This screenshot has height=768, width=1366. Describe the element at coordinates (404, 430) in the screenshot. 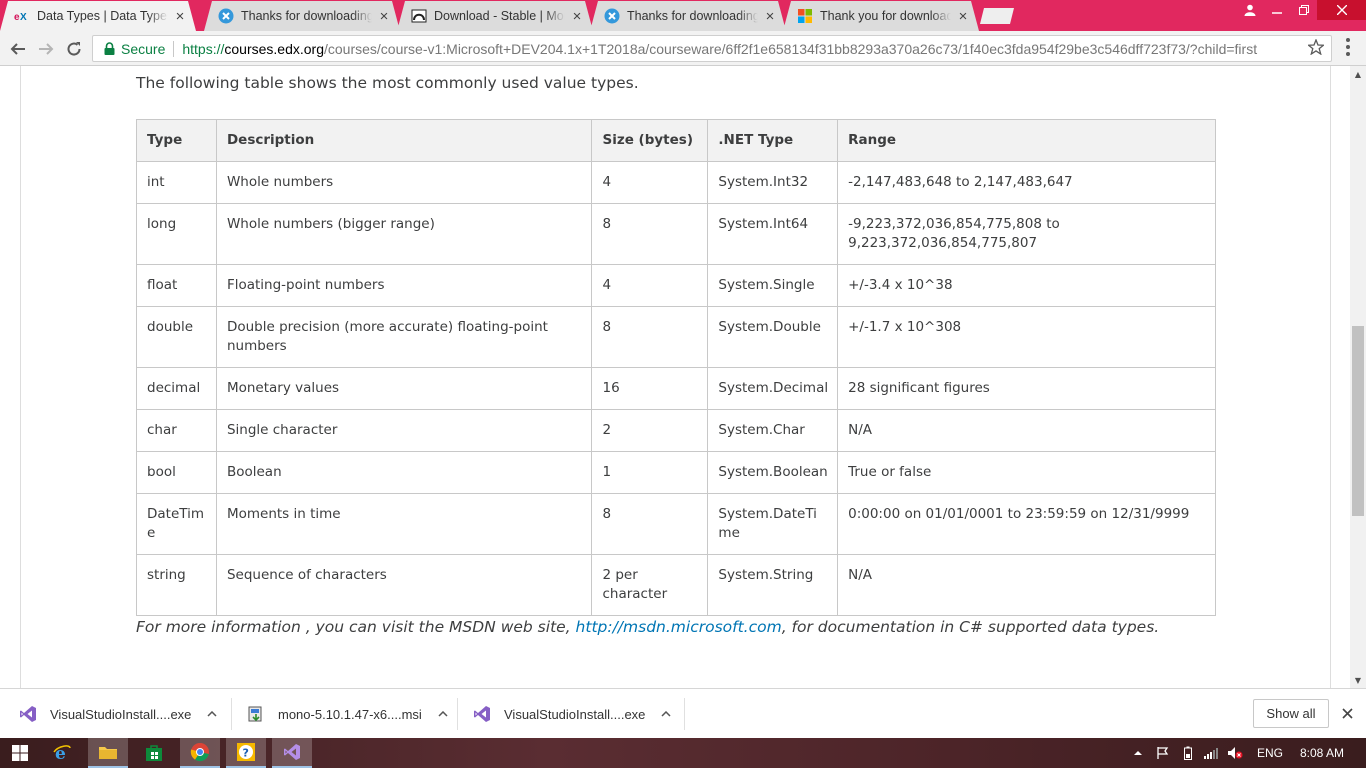

I see `cell-description: Single character` at that location.